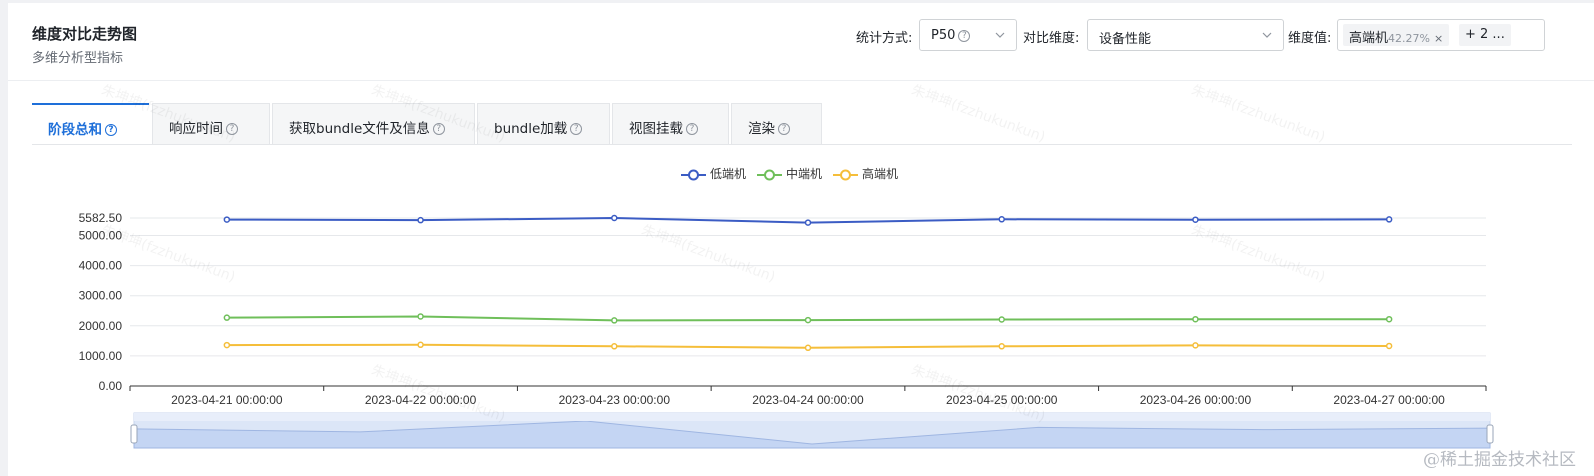  What do you see at coordinates (1125, 39) in the screenshot?
I see `compare-dim-value: 设备性能` at bounding box center [1125, 39].